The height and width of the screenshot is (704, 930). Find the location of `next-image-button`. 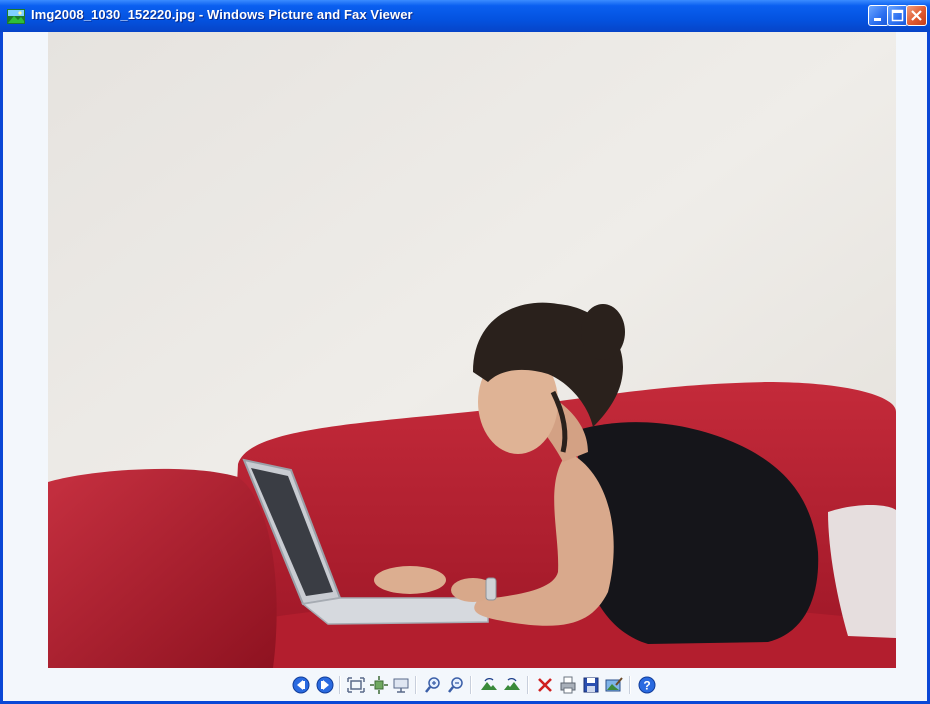

next-image-button is located at coordinates (325, 685).